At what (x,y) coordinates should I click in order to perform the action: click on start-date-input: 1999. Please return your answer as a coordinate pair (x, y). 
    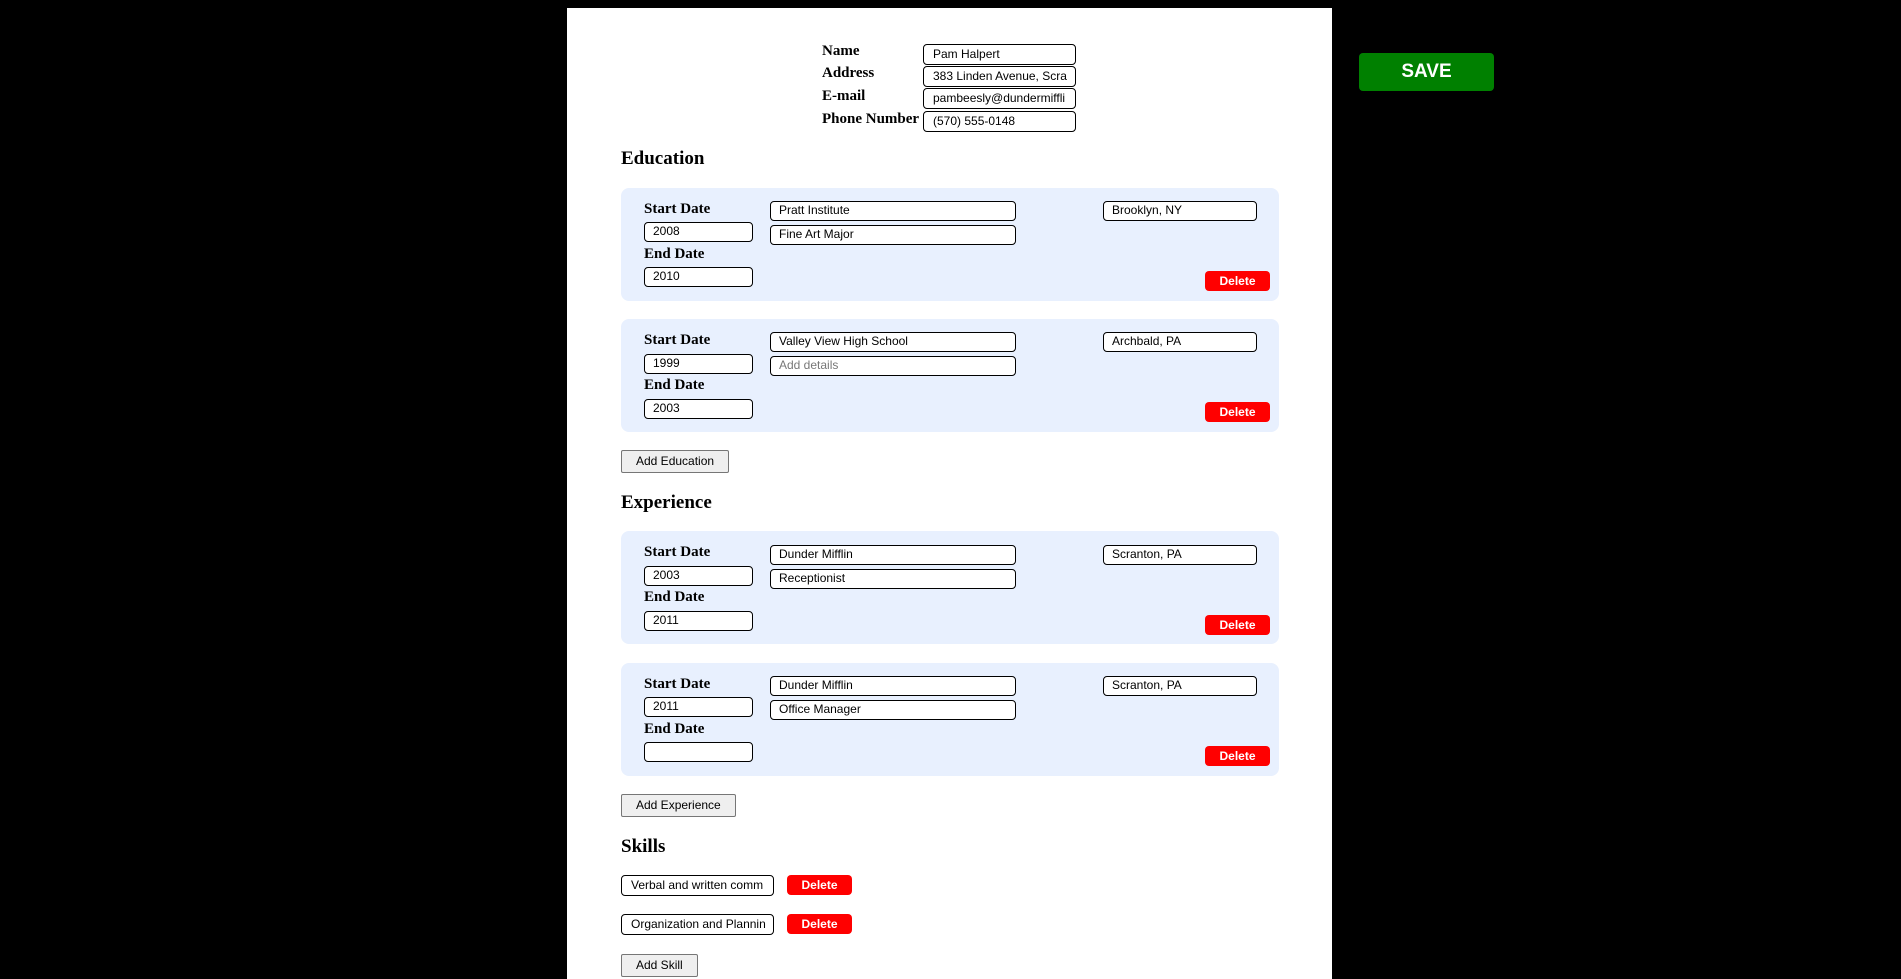
    Looking at the image, I should click on (698, 364).